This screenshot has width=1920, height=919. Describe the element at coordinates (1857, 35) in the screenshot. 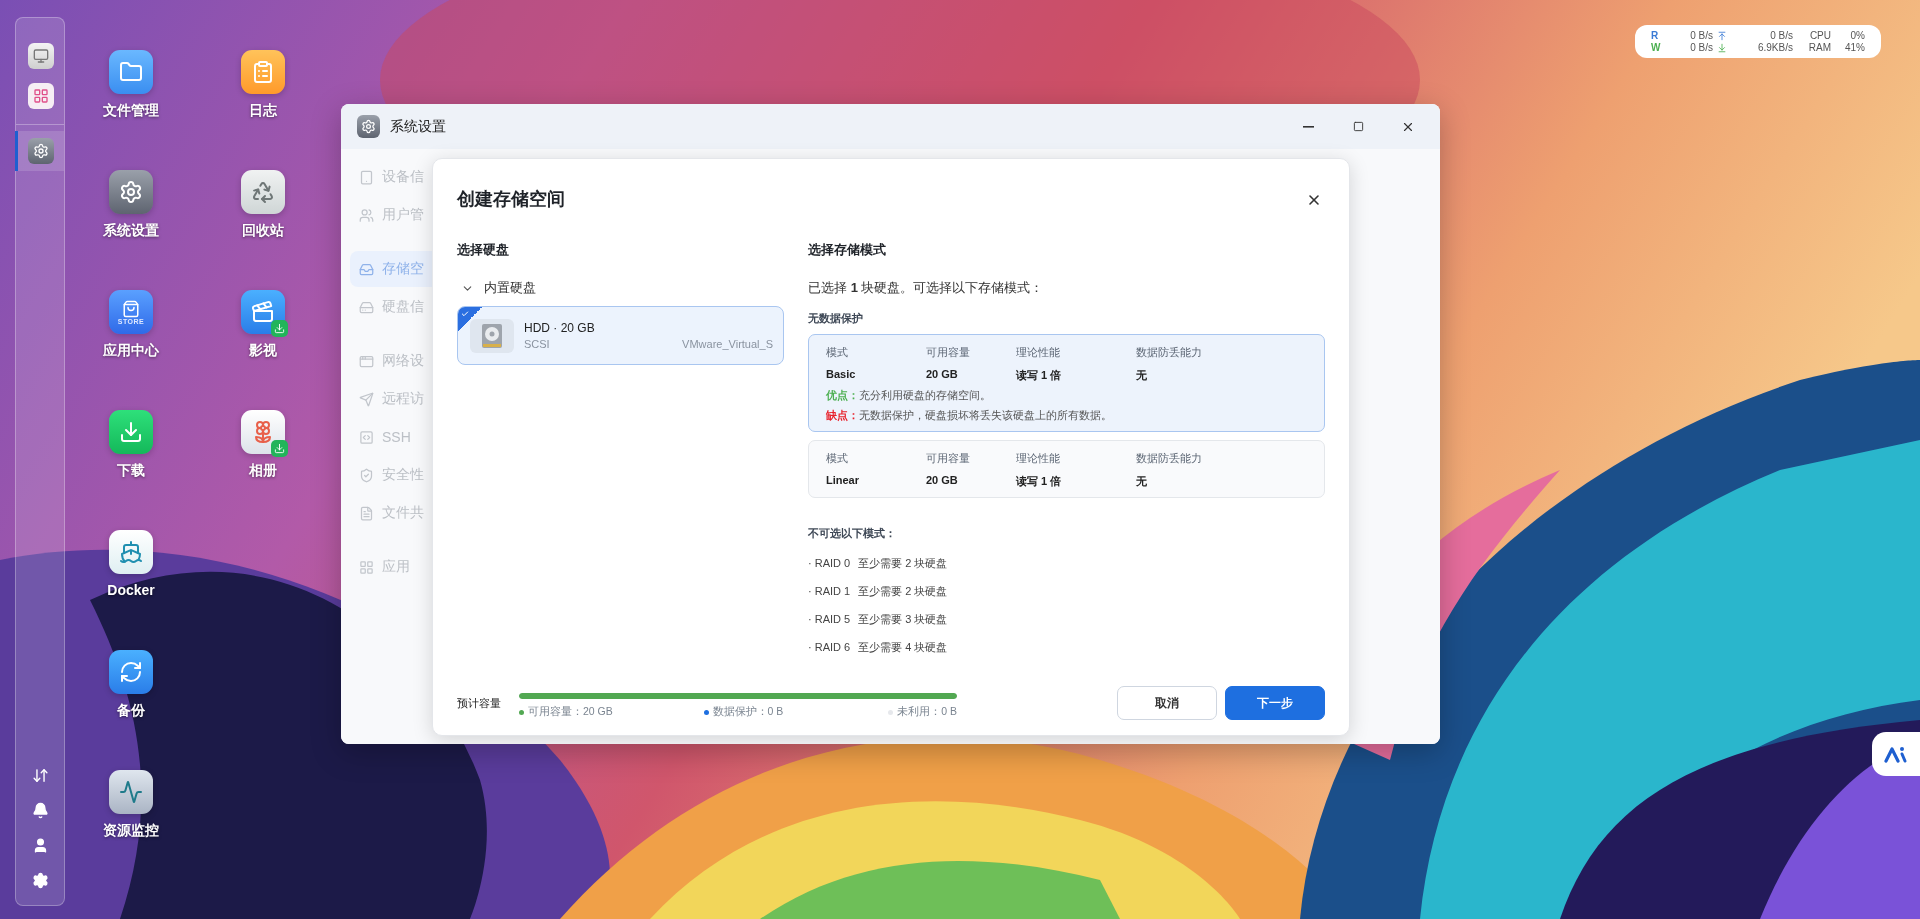

I see `metric-value: 0%` at that location.